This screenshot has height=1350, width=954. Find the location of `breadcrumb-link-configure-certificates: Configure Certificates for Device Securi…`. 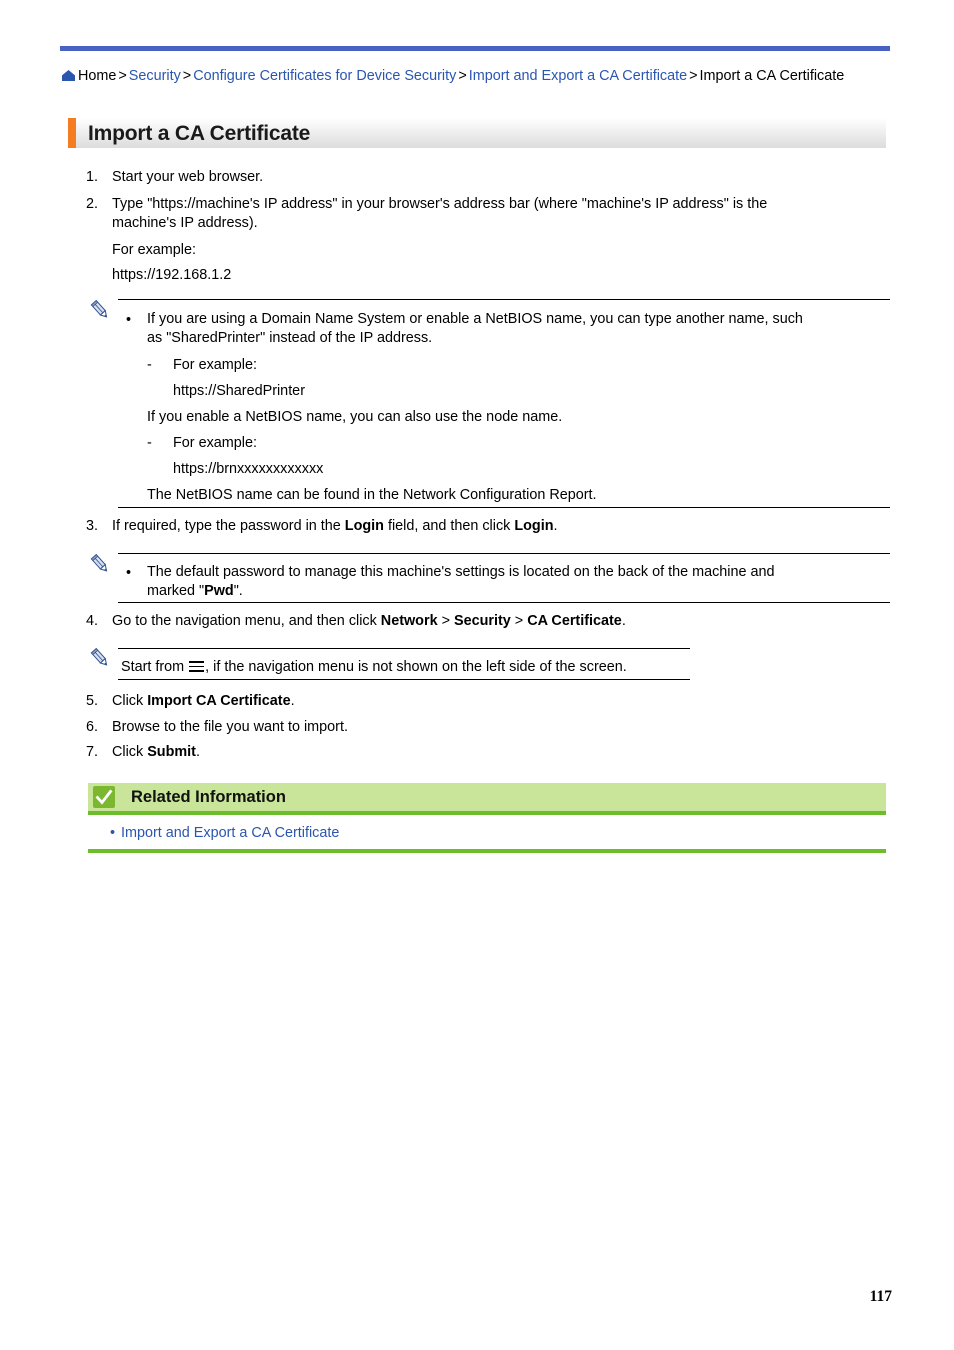

breadcrumb-link-configure-certificates: Configure Certificates for Device Securi… is located at coordinates (324, 76).